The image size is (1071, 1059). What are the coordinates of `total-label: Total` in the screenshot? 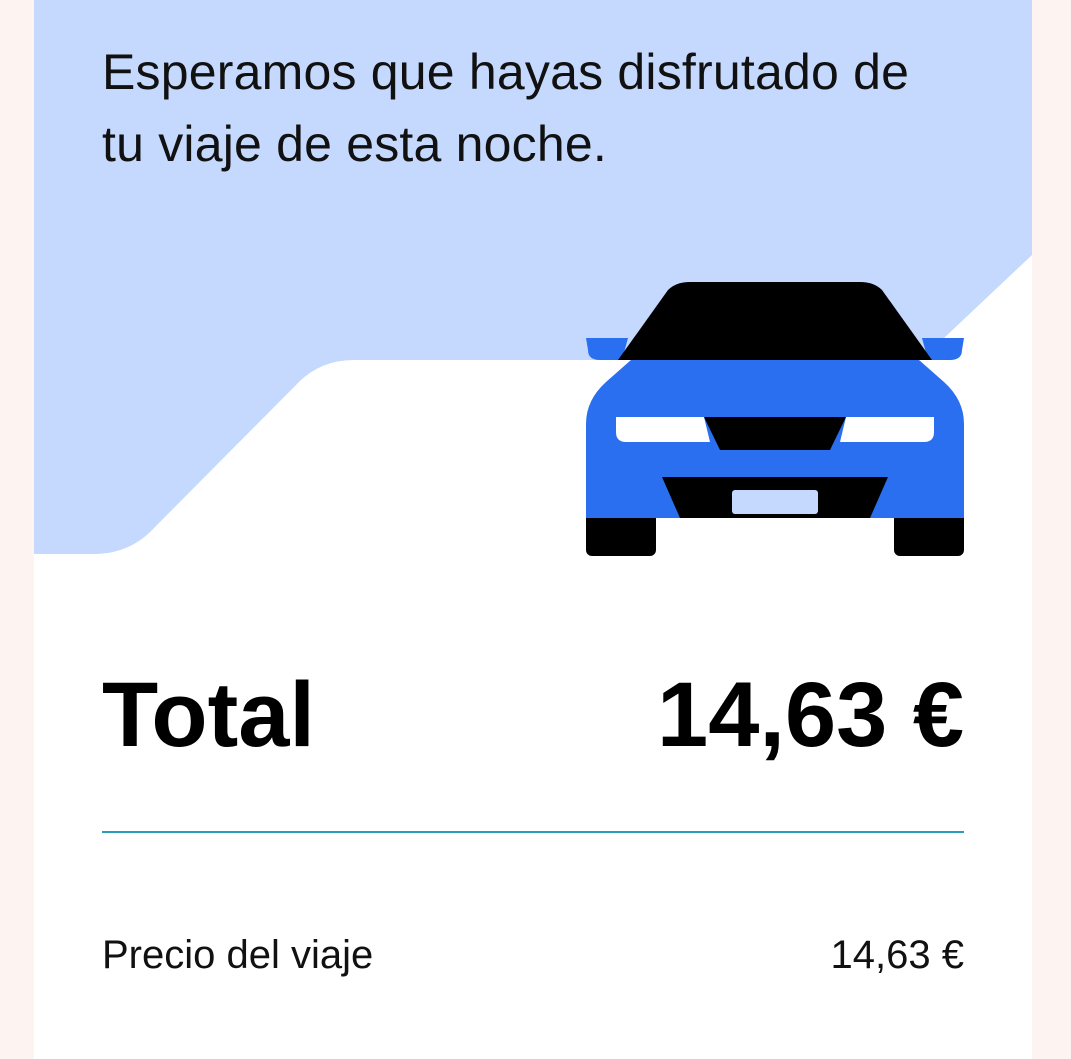 It's located at (208, 715).